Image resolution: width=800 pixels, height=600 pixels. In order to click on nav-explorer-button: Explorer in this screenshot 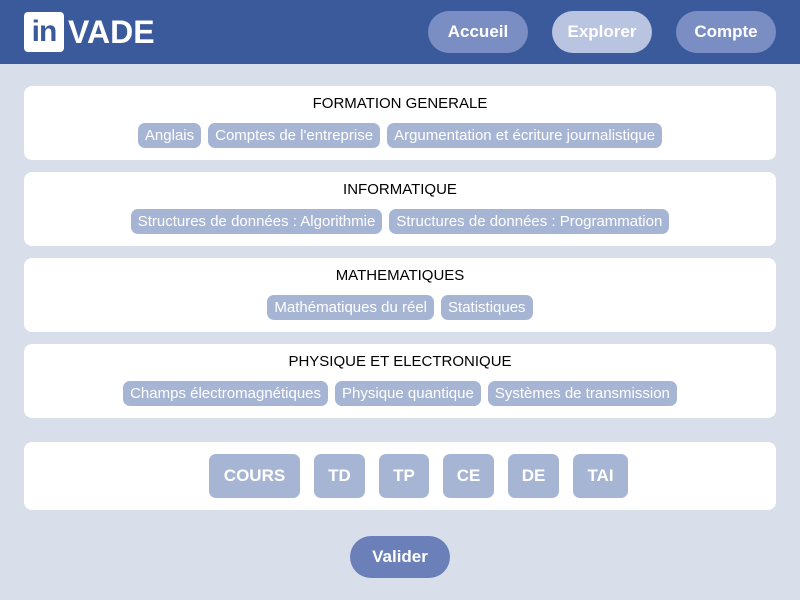, I will do `click(602, 32)`.